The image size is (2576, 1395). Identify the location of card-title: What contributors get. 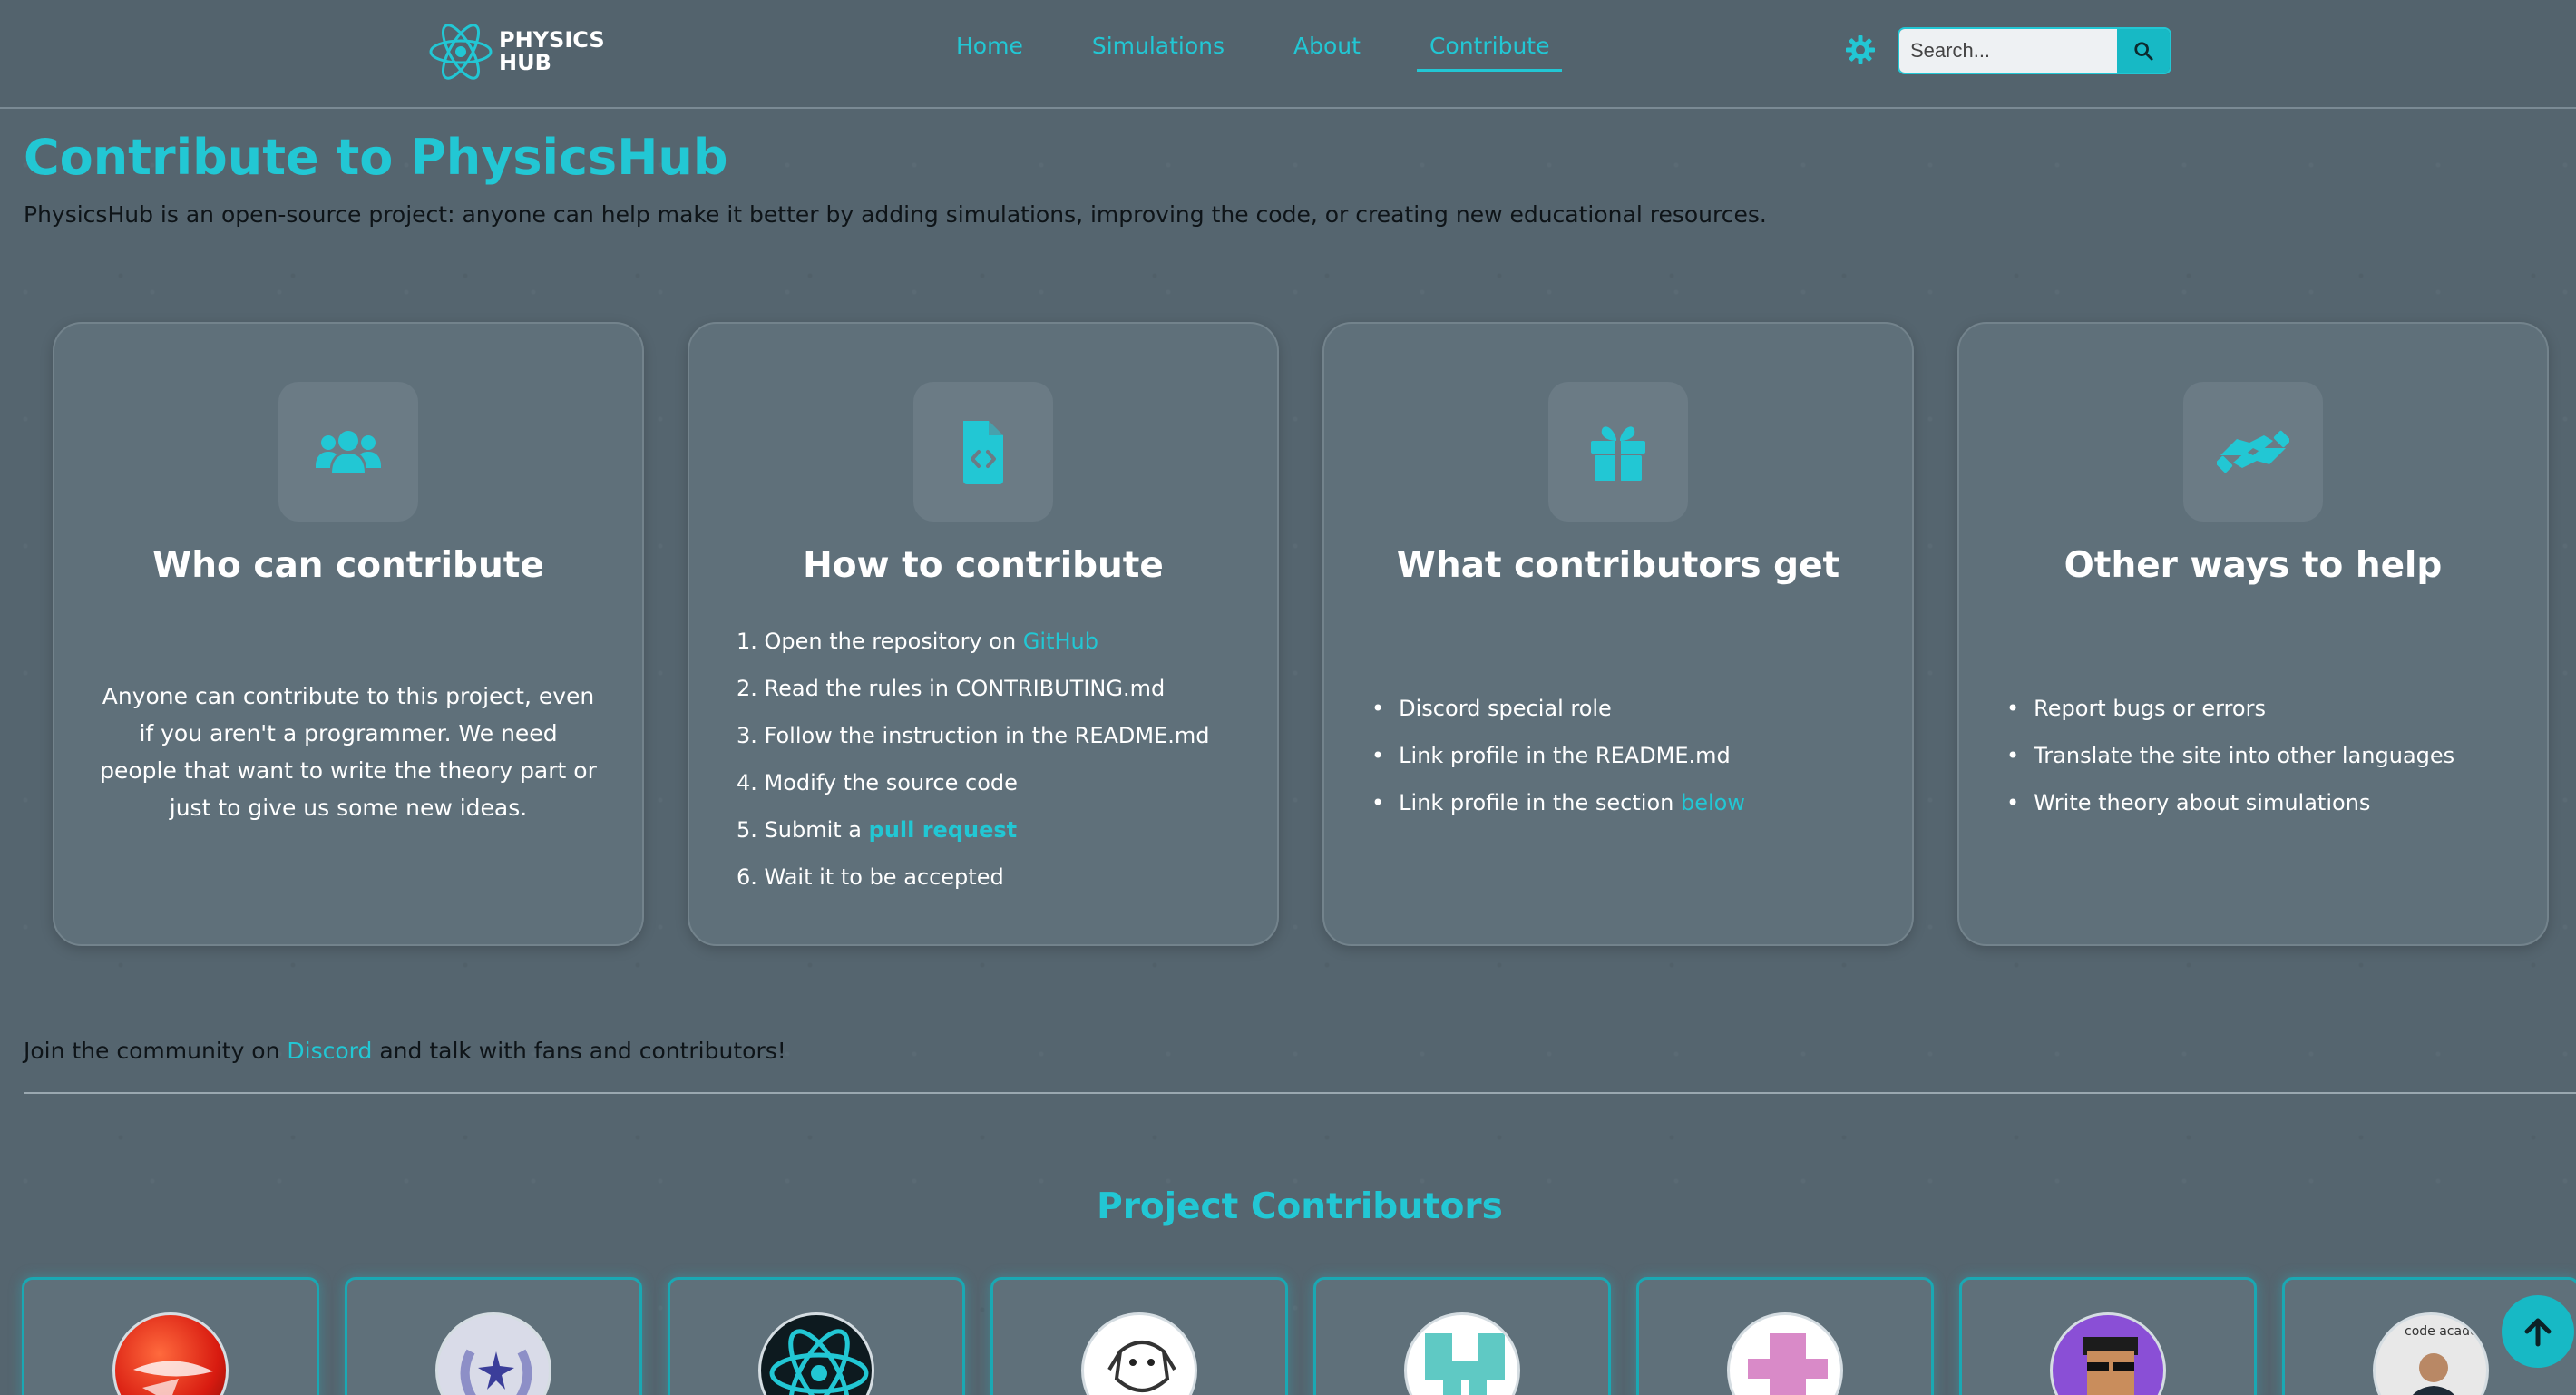
(1618, 565).